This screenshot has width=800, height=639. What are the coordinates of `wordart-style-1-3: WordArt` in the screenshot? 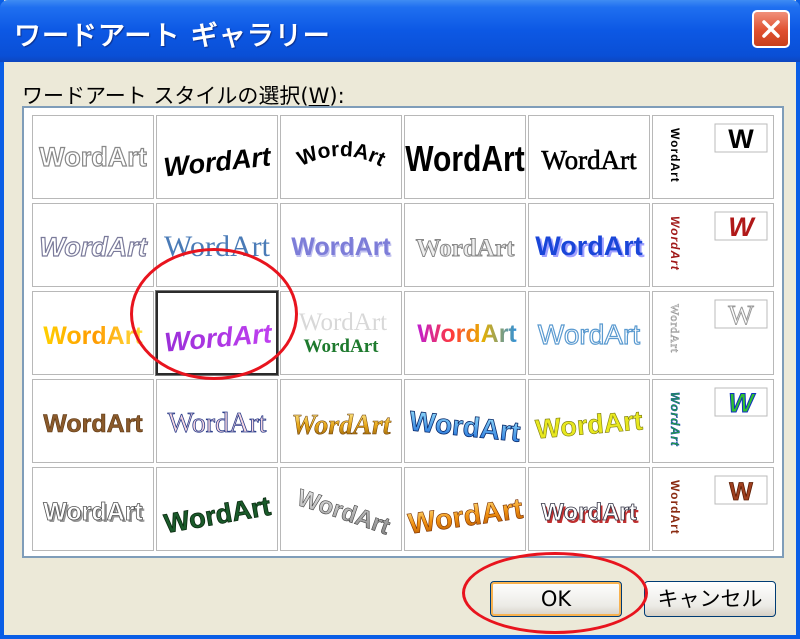 It's located at (341, 157).